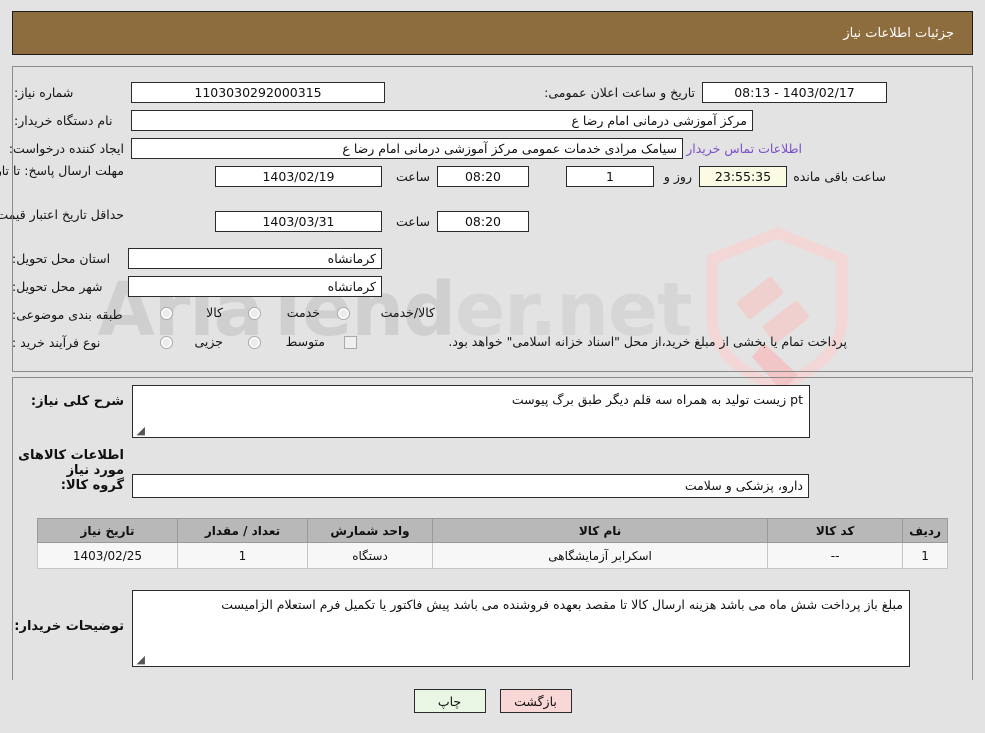  Describe the element at coordinates (449, 701) in the screenshot. I see `print-button: چاپ` at that location.